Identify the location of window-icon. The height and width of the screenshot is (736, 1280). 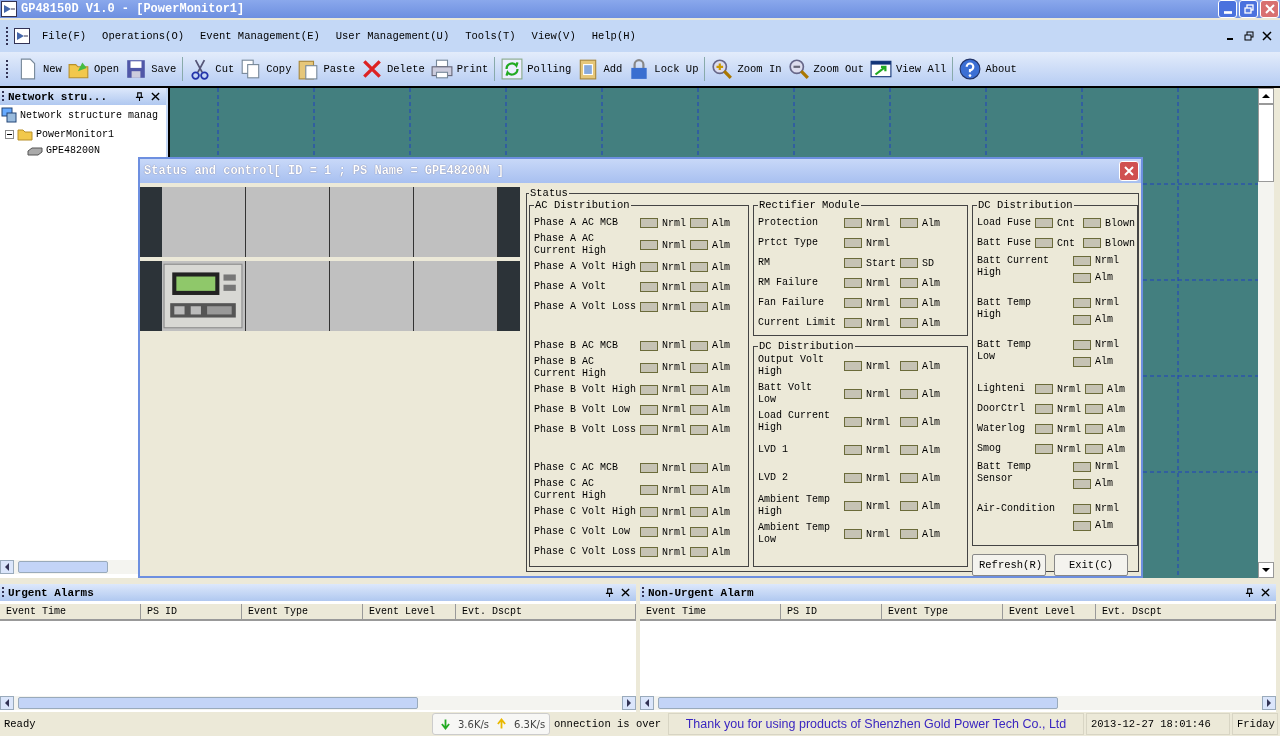
(880, 69).